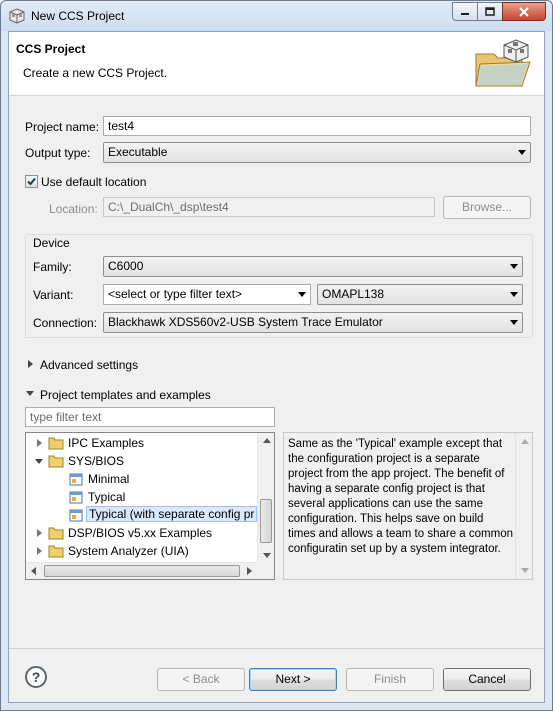 This screenshot has width=553, height=711. I want to click on project-name-label: Project name:, so click(62, 127).